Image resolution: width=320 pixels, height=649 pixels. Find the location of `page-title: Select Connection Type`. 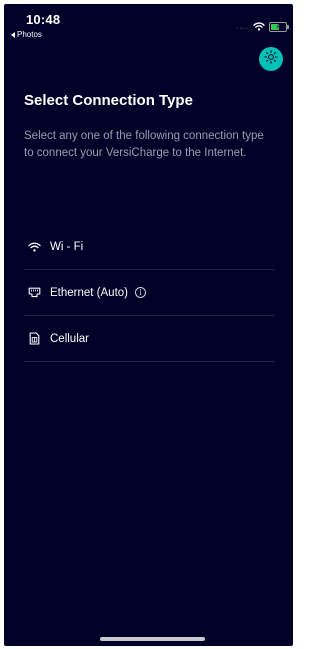

page-title: Select Connection Type is located at coordinates (108, 100).